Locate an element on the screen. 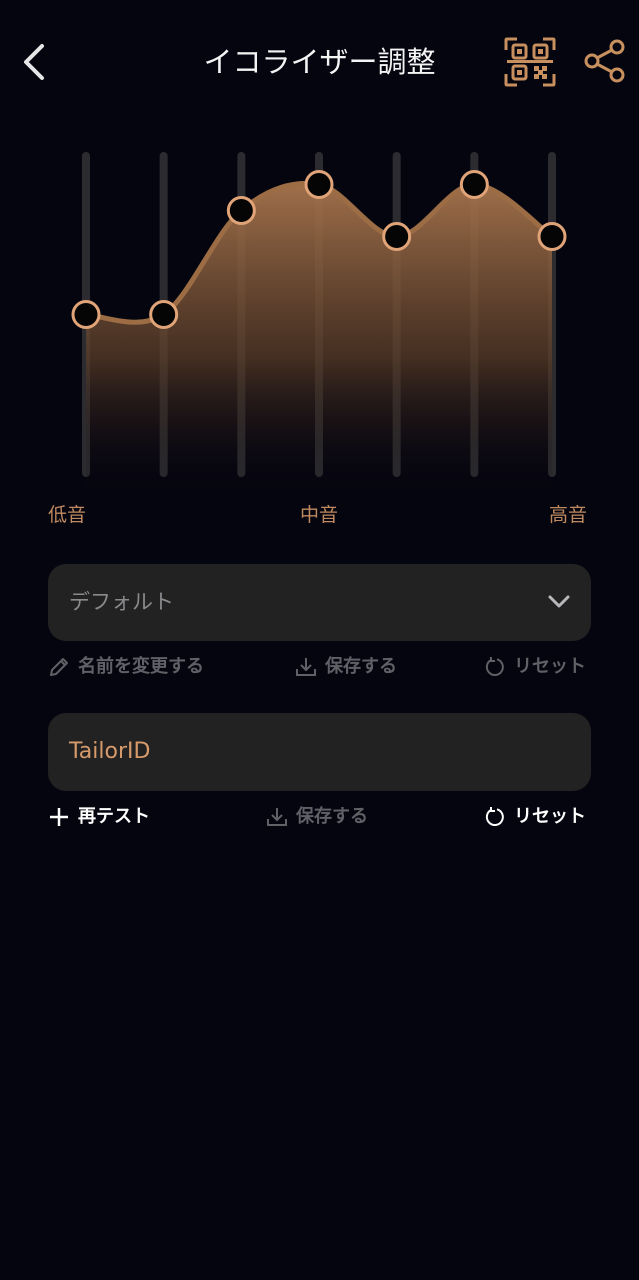  retest-label: 再テスト is located at coordinates (114, 816).